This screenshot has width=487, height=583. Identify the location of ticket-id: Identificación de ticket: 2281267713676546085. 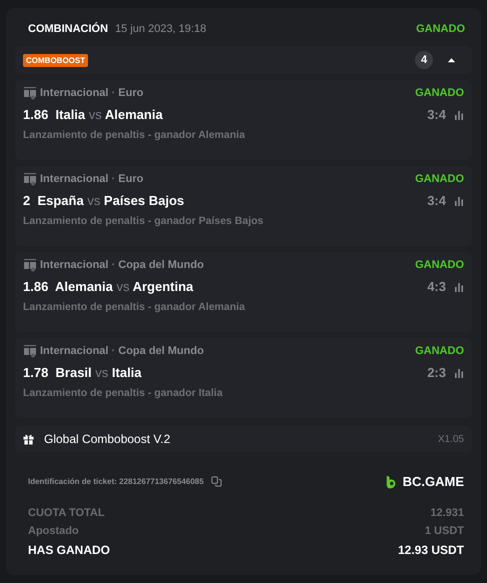
(116, 481).